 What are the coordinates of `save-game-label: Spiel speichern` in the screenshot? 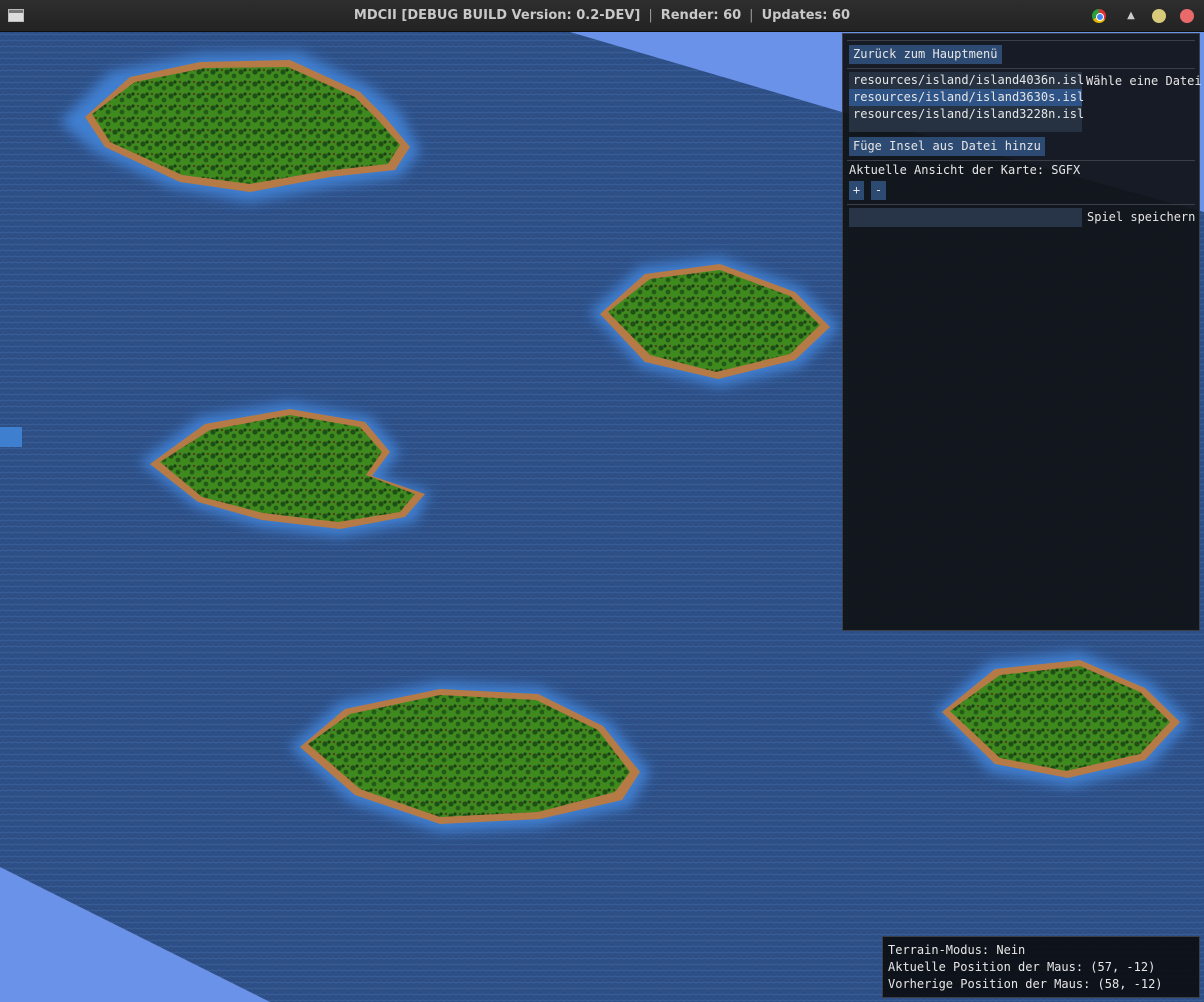 It's located at (1141, 217).